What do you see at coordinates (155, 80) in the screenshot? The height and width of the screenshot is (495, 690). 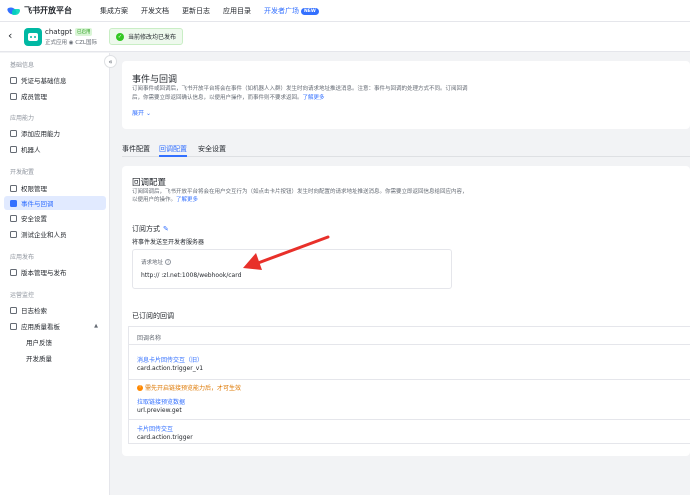 I see `page-title: 事件与回调` at bounding box center [155, 80].